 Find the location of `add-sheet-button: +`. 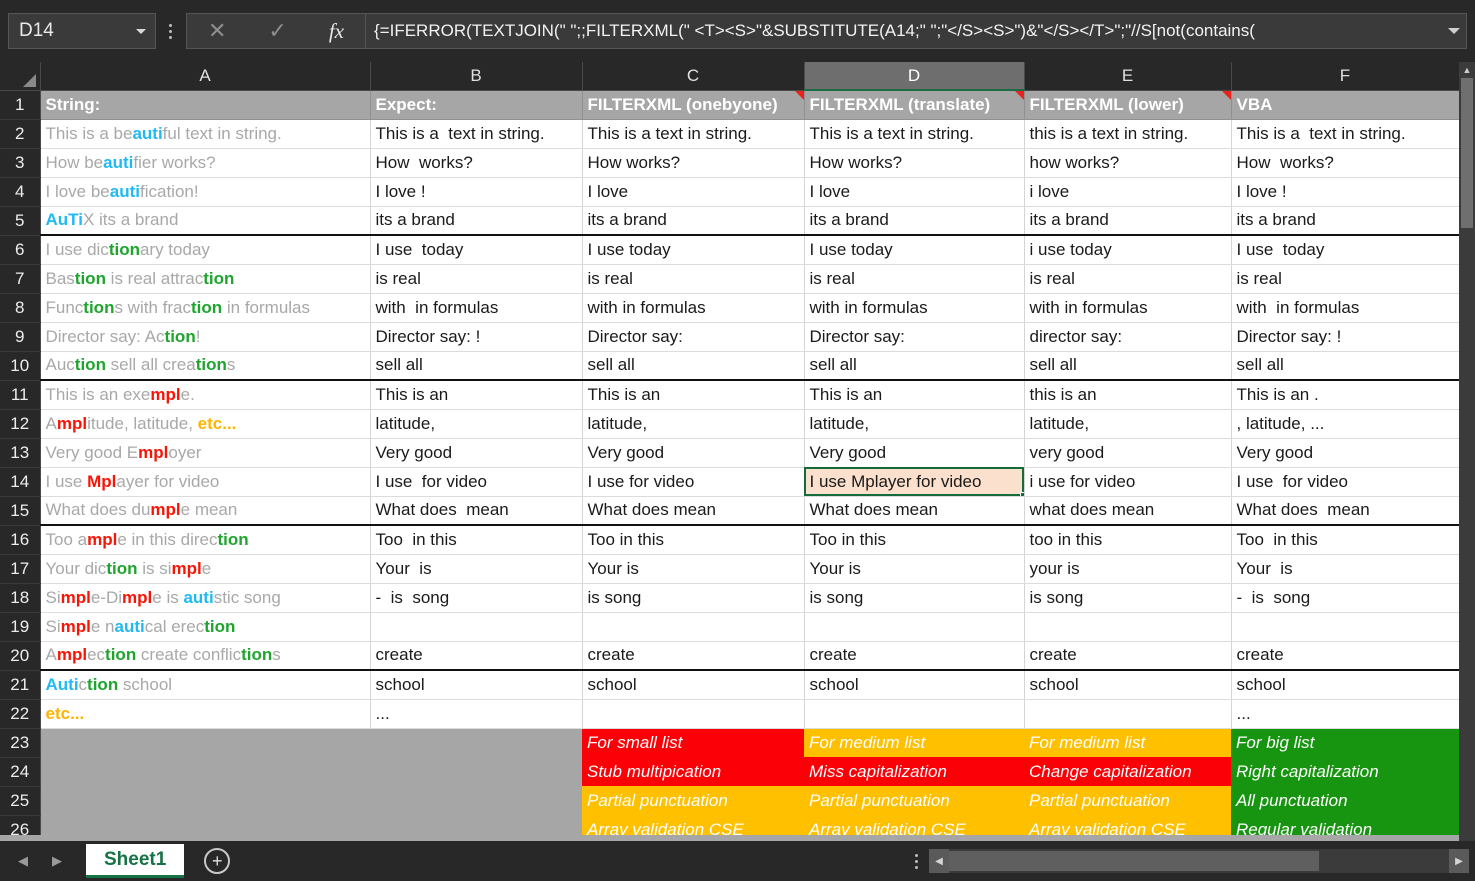

add-sheet-button: + is located at coordinates (217, 861).